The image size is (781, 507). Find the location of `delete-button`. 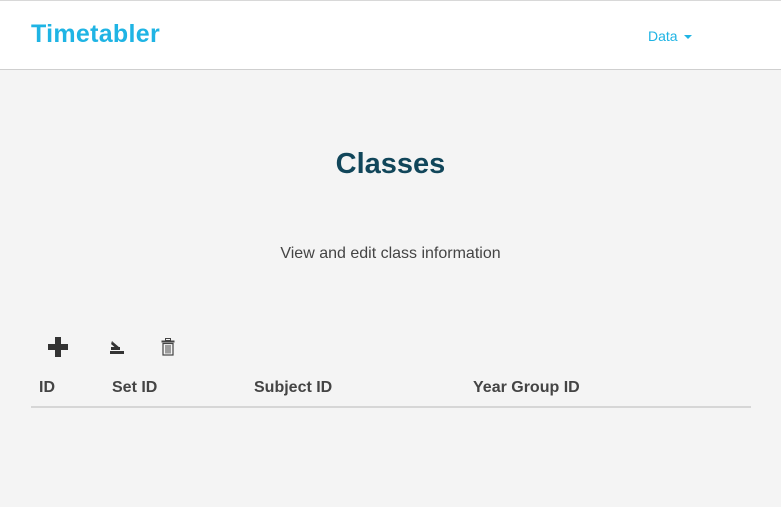

delete-button is located at coordinates (168, 347).